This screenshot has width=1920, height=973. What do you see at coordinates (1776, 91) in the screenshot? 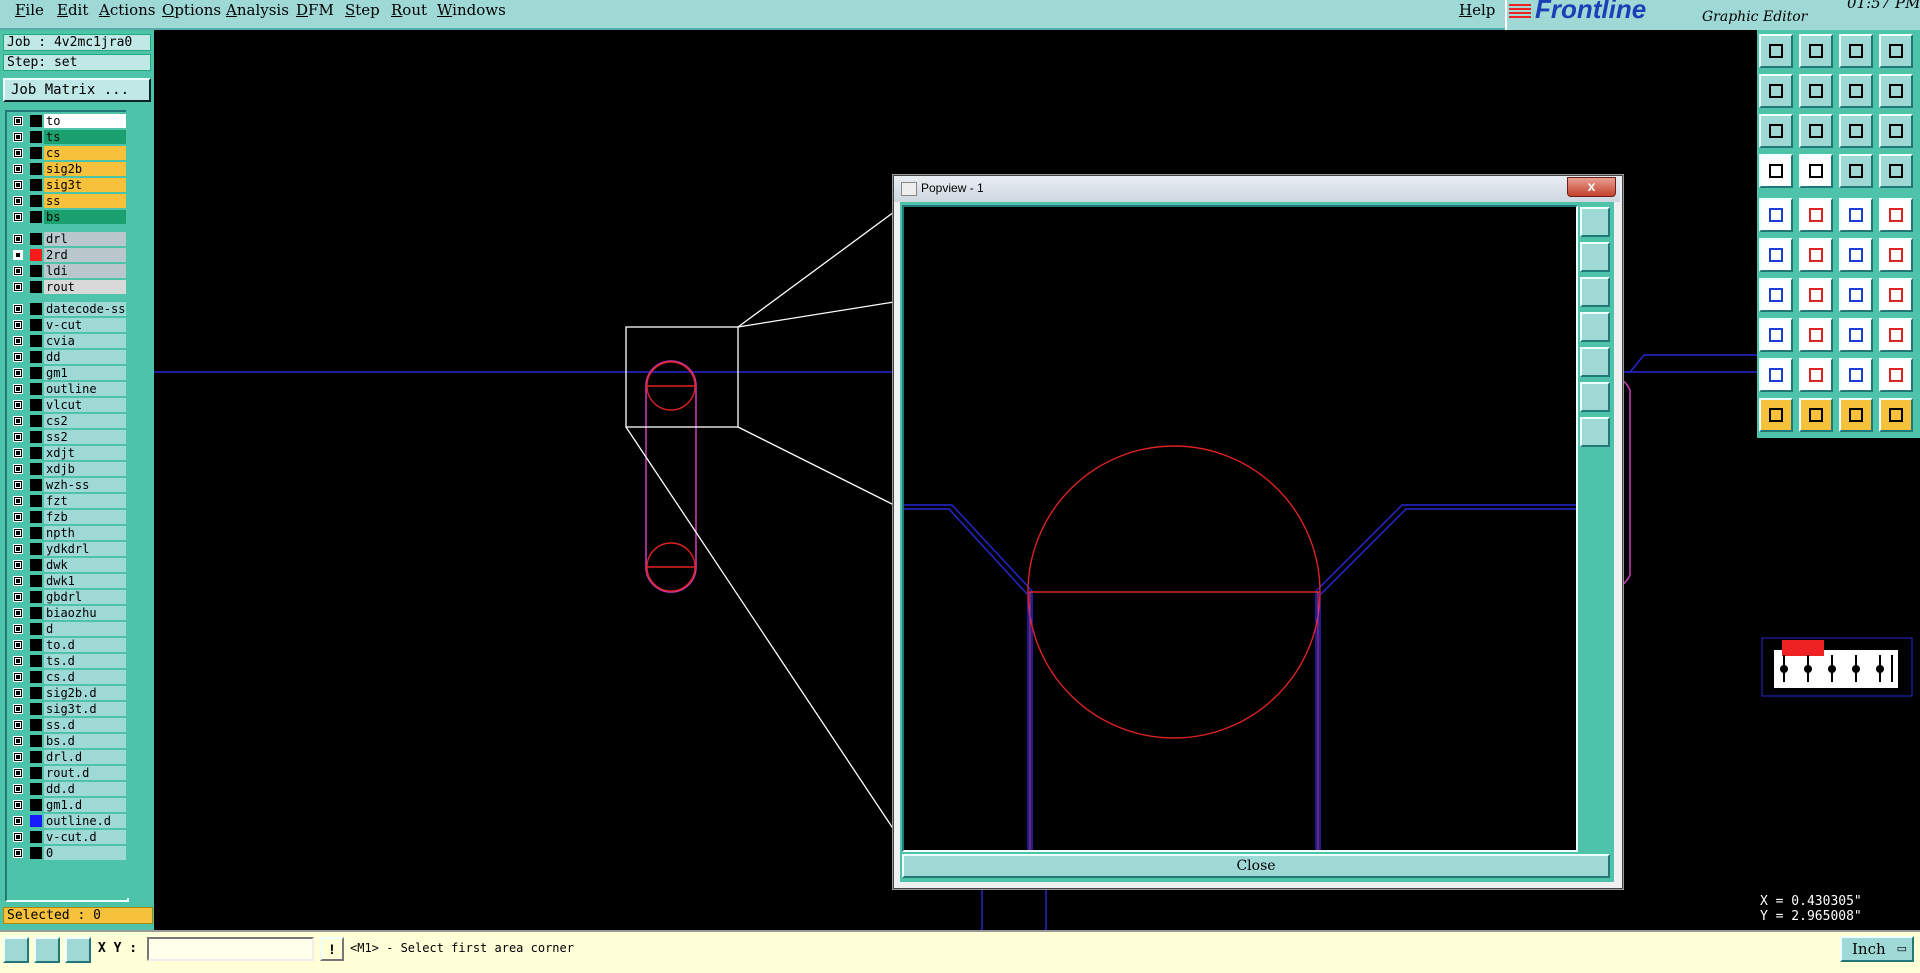
I see `prev-step-button` at bounding box center [1776, 91].